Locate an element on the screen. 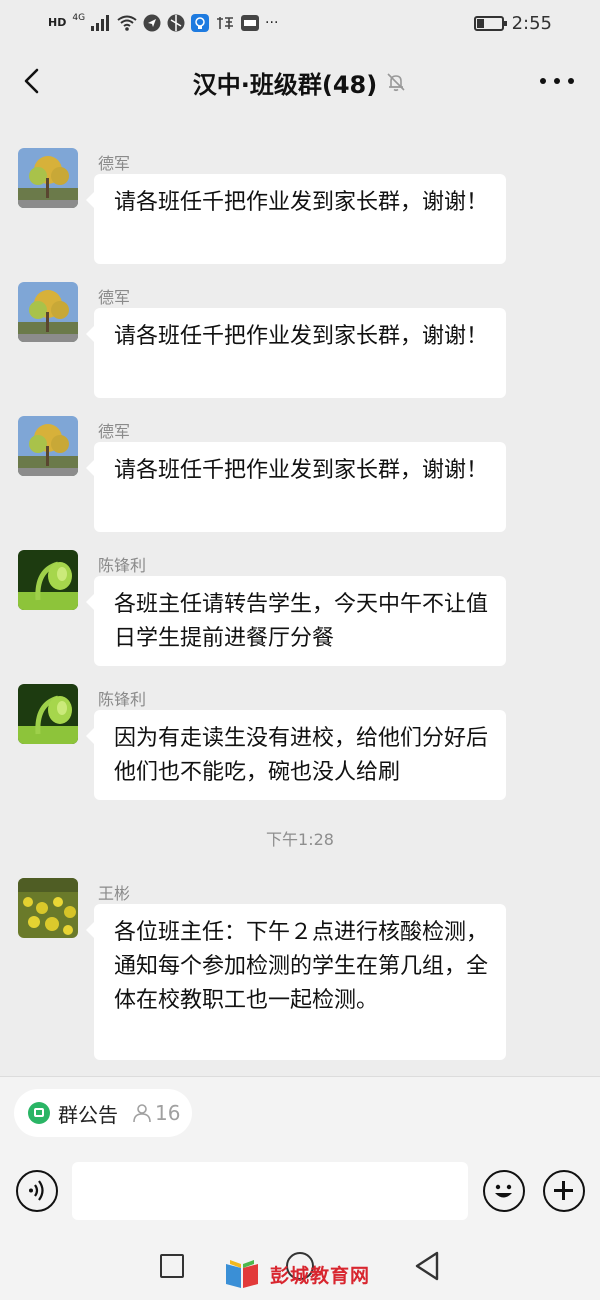 This screenshot has width=600, height=1300. message-bubble: 各班主任请转告学生，今天中午不让值日学生提前进餐厅分餐 is located at coordinates (296, 621).